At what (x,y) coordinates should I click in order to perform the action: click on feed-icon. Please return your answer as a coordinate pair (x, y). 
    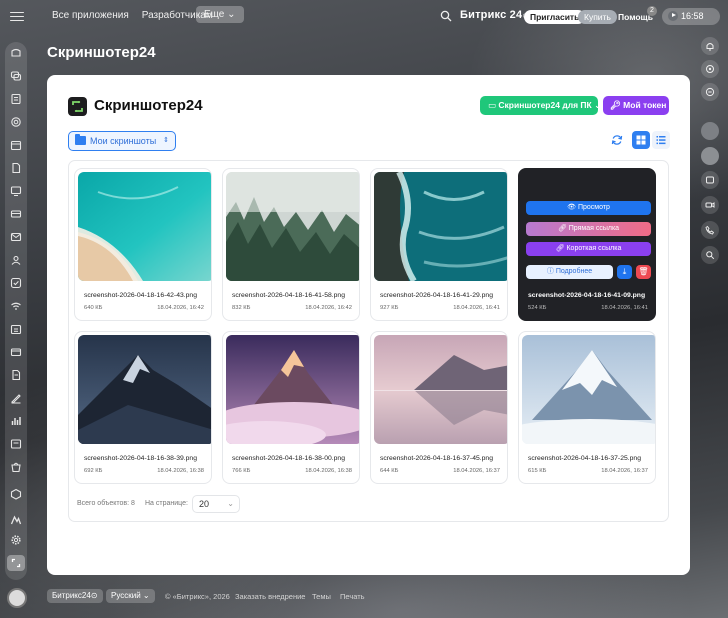
    Looking at the image, I should click on (16, 53).